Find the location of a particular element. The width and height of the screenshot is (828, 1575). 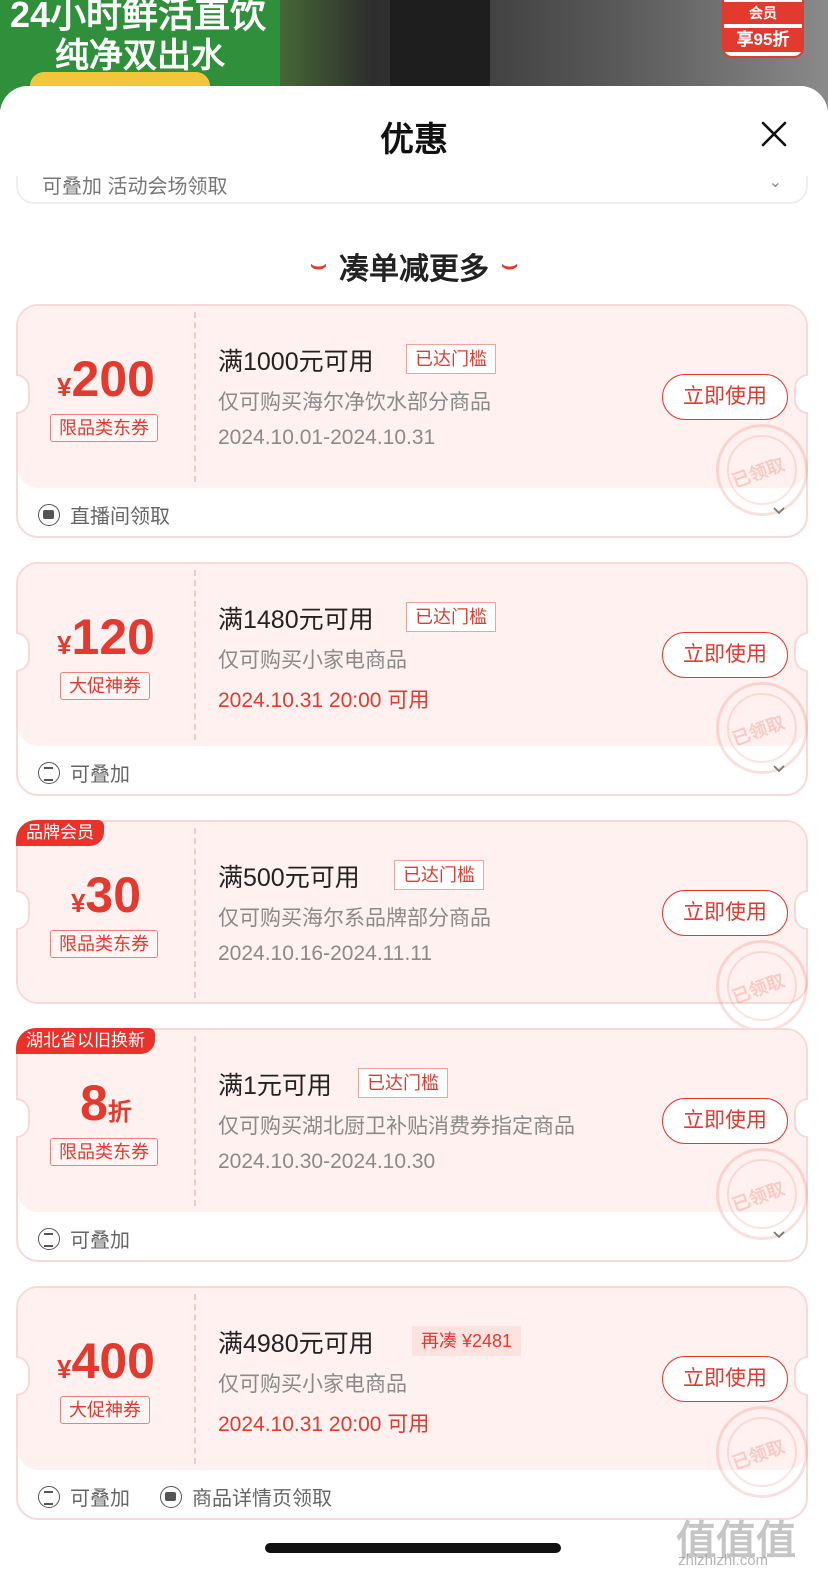

remaining-amount-tag: 再凑 ¥2481 is located at coordinates (467, 1341).